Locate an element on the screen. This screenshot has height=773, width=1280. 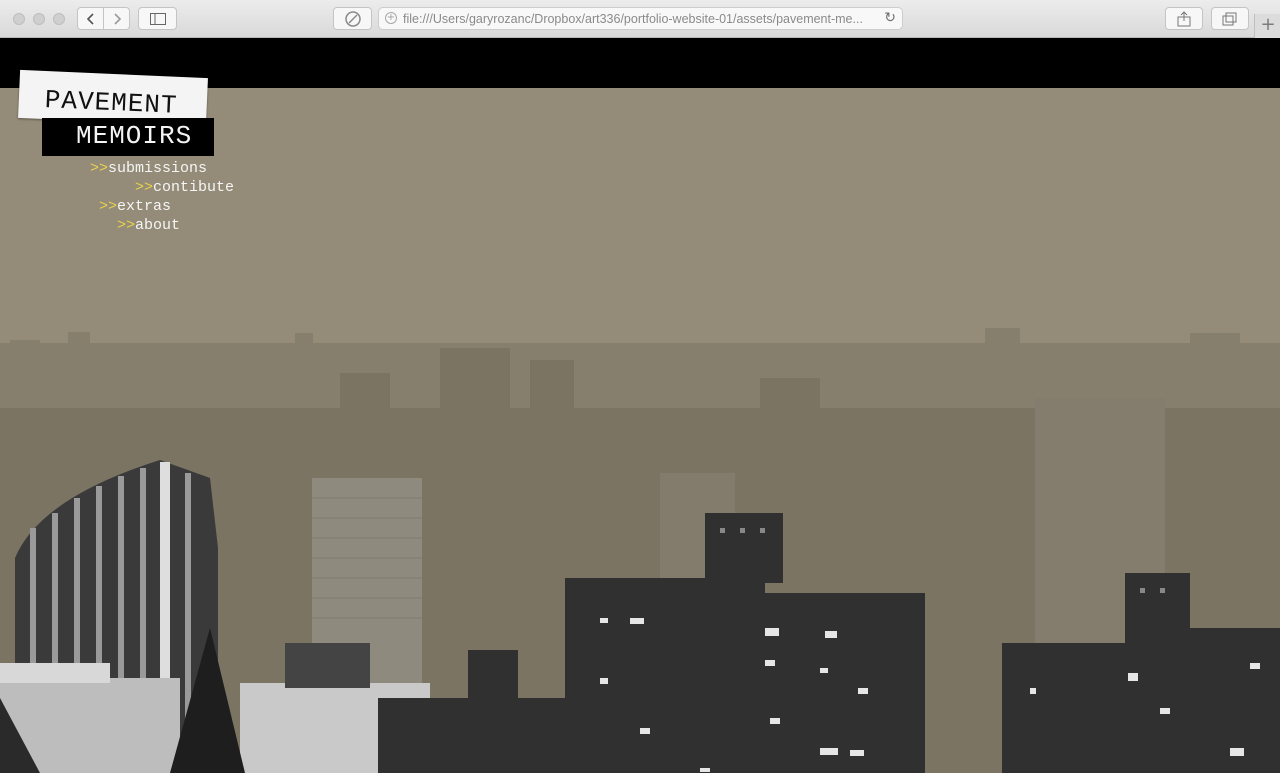
sidebar-icon is located at coordinates (157, 18).